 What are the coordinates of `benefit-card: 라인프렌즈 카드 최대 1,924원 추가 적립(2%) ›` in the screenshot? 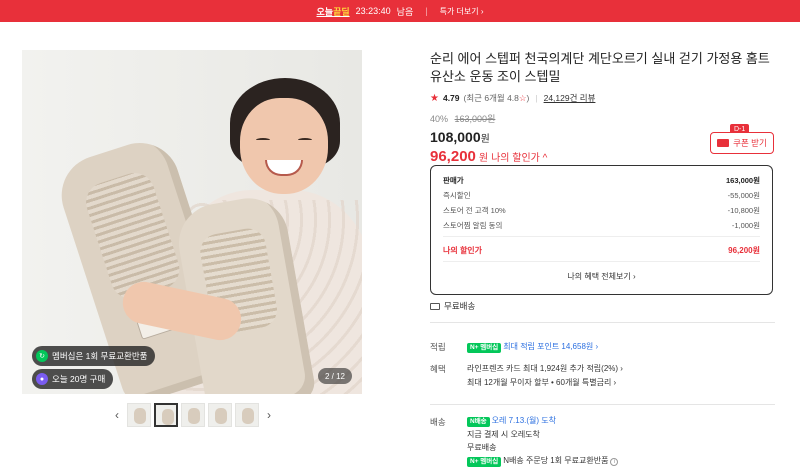 It's located at (545, 368).